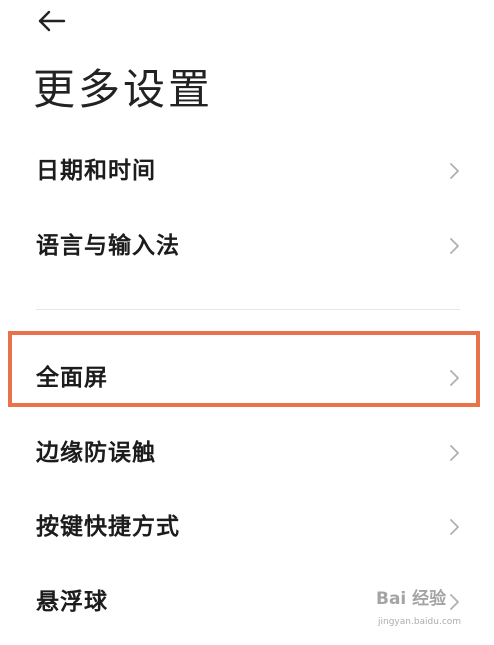  I want to click on arrow-left-icon, so click(52, 21).